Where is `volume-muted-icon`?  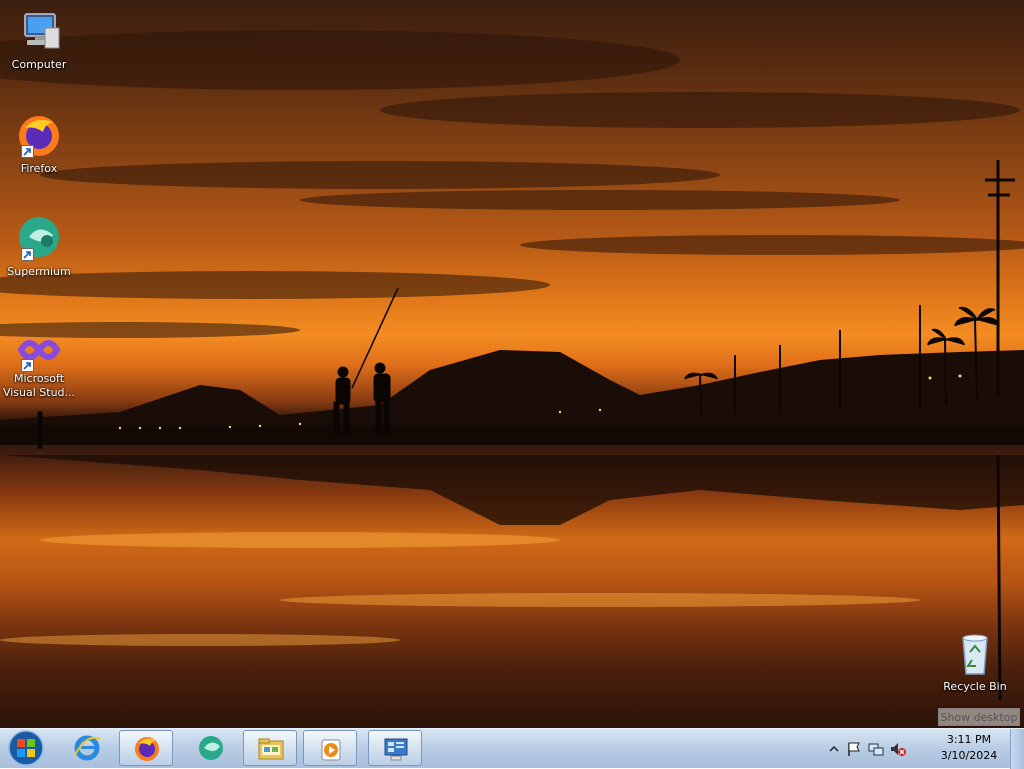
volume-muted-icon is located at coordinates (898, 749).